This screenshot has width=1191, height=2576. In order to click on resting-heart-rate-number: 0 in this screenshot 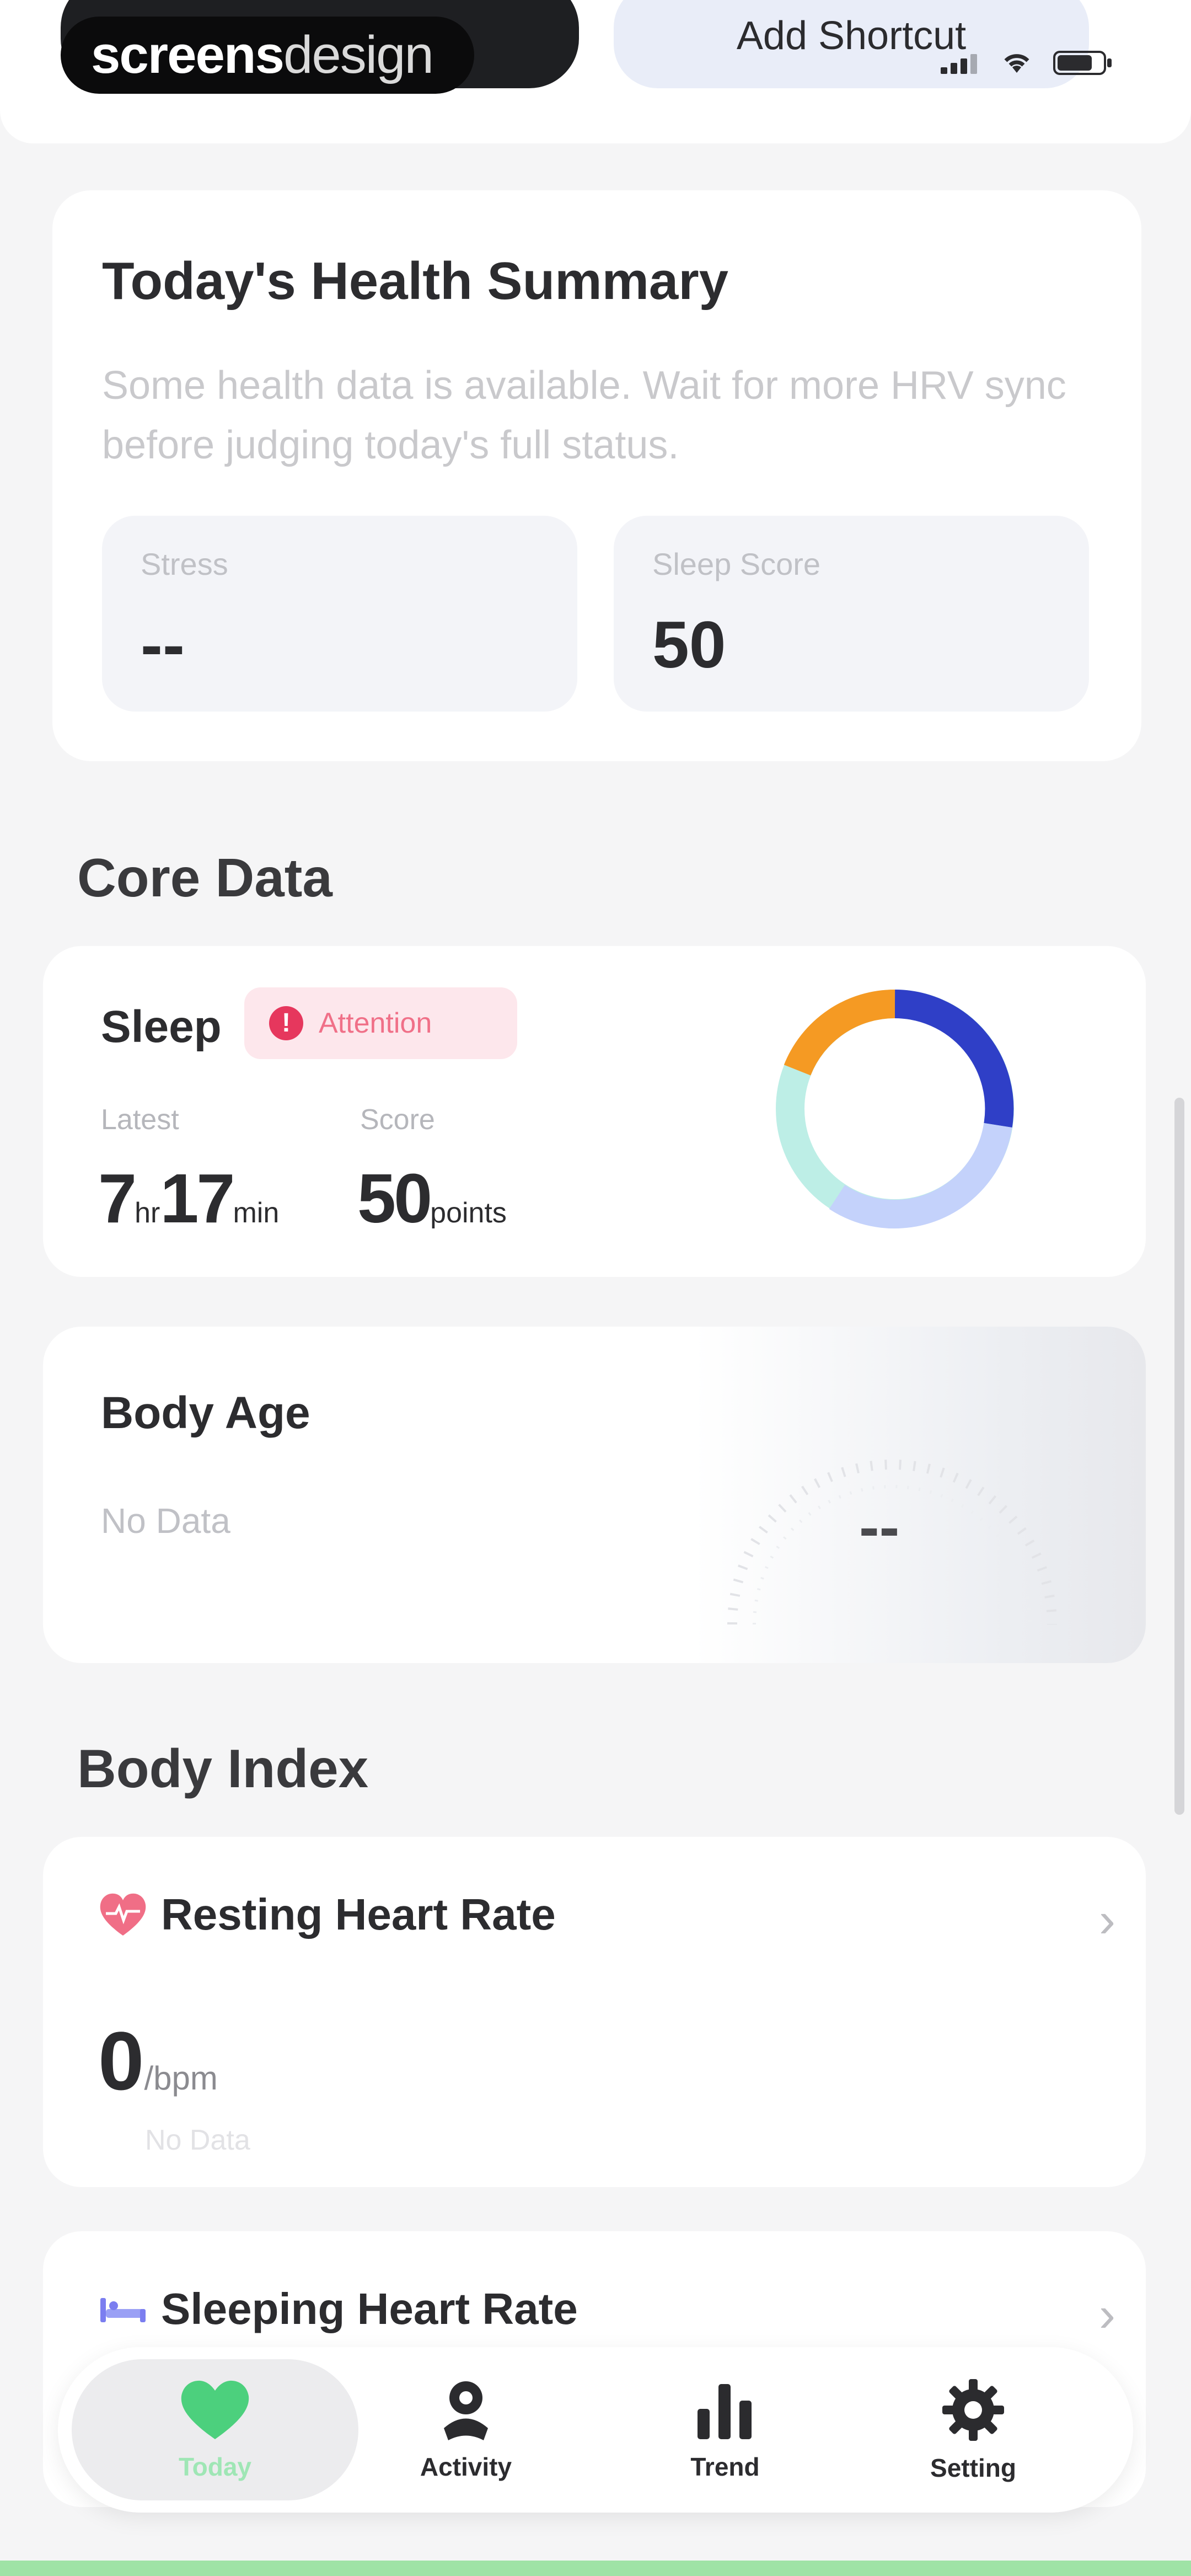, I will do `click(121, 2060)`.